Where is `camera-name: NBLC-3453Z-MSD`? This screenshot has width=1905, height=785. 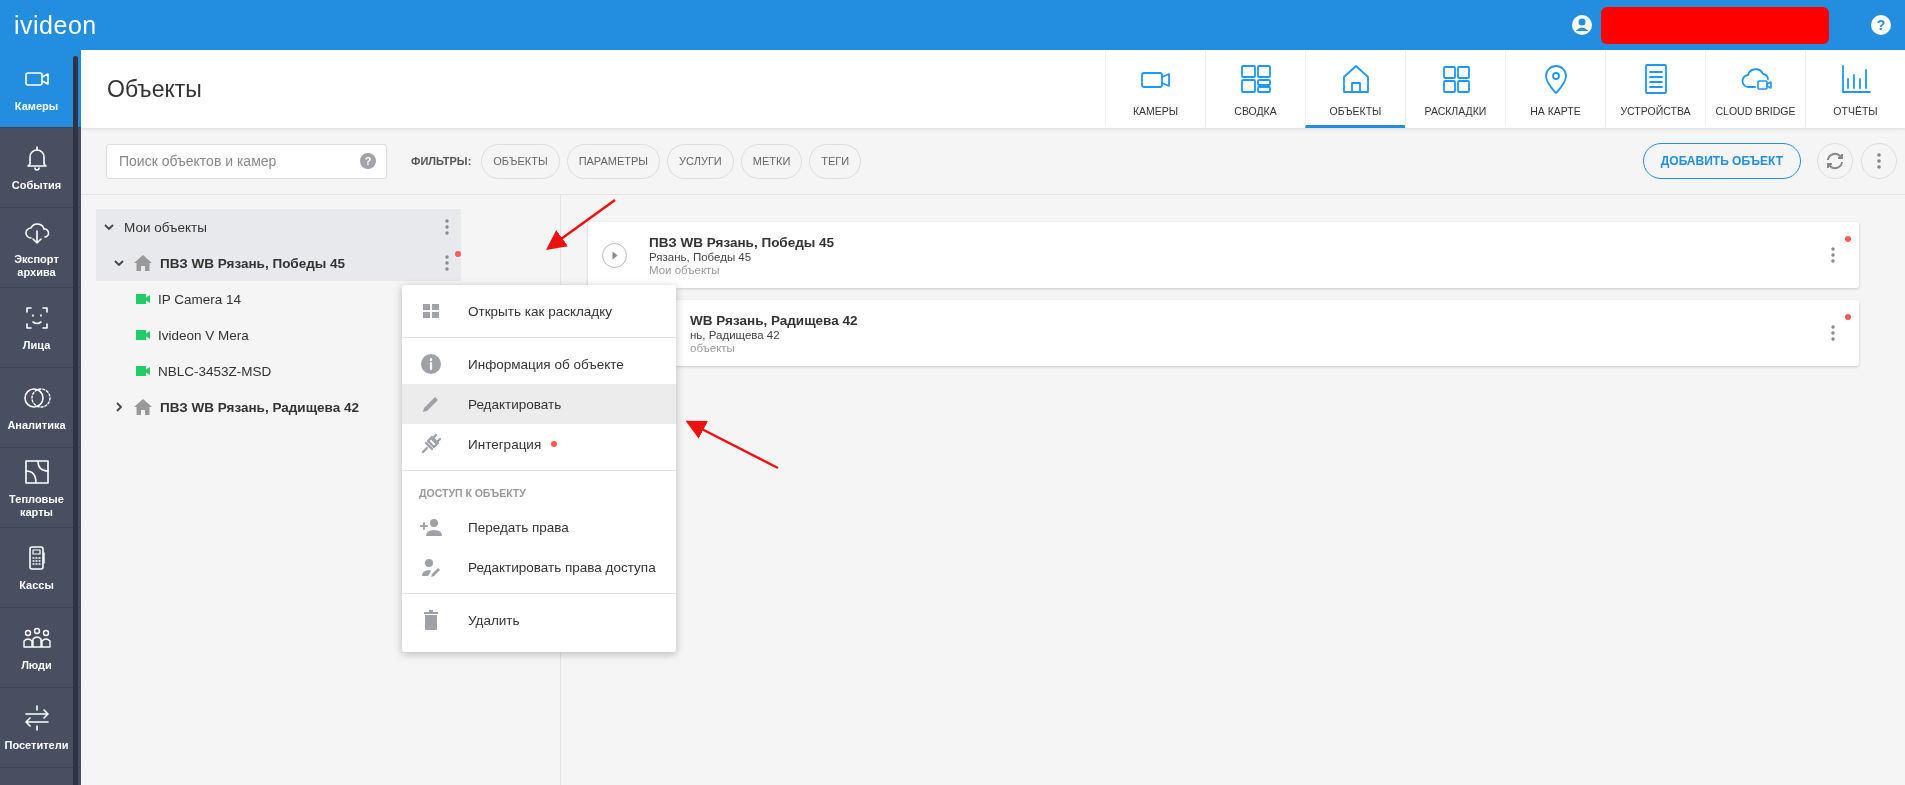
camera-name: NBLC-3453Z-MSD is located at coordinates (215, 371).